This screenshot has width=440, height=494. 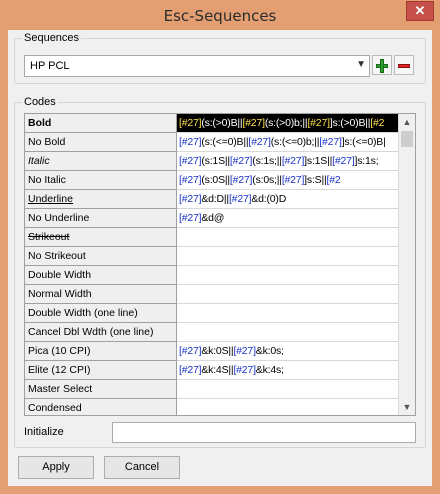 I want to click on code-row: No Strikeout, so click(x=212, y=256).